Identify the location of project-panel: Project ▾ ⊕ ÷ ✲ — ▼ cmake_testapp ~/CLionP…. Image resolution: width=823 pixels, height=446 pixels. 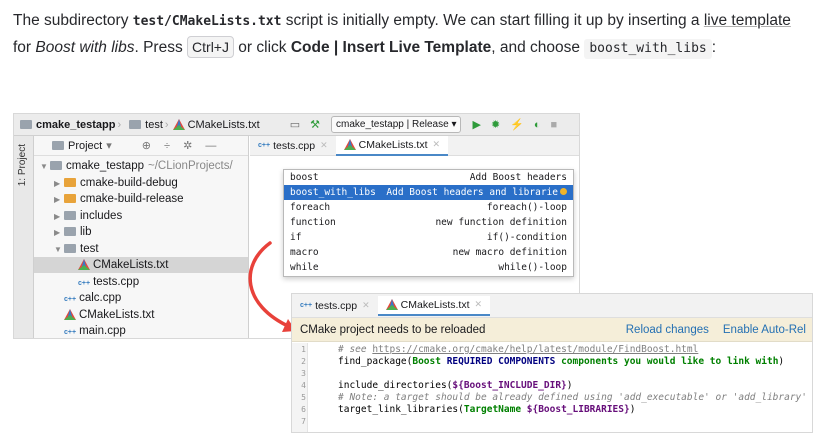
(141, 237).